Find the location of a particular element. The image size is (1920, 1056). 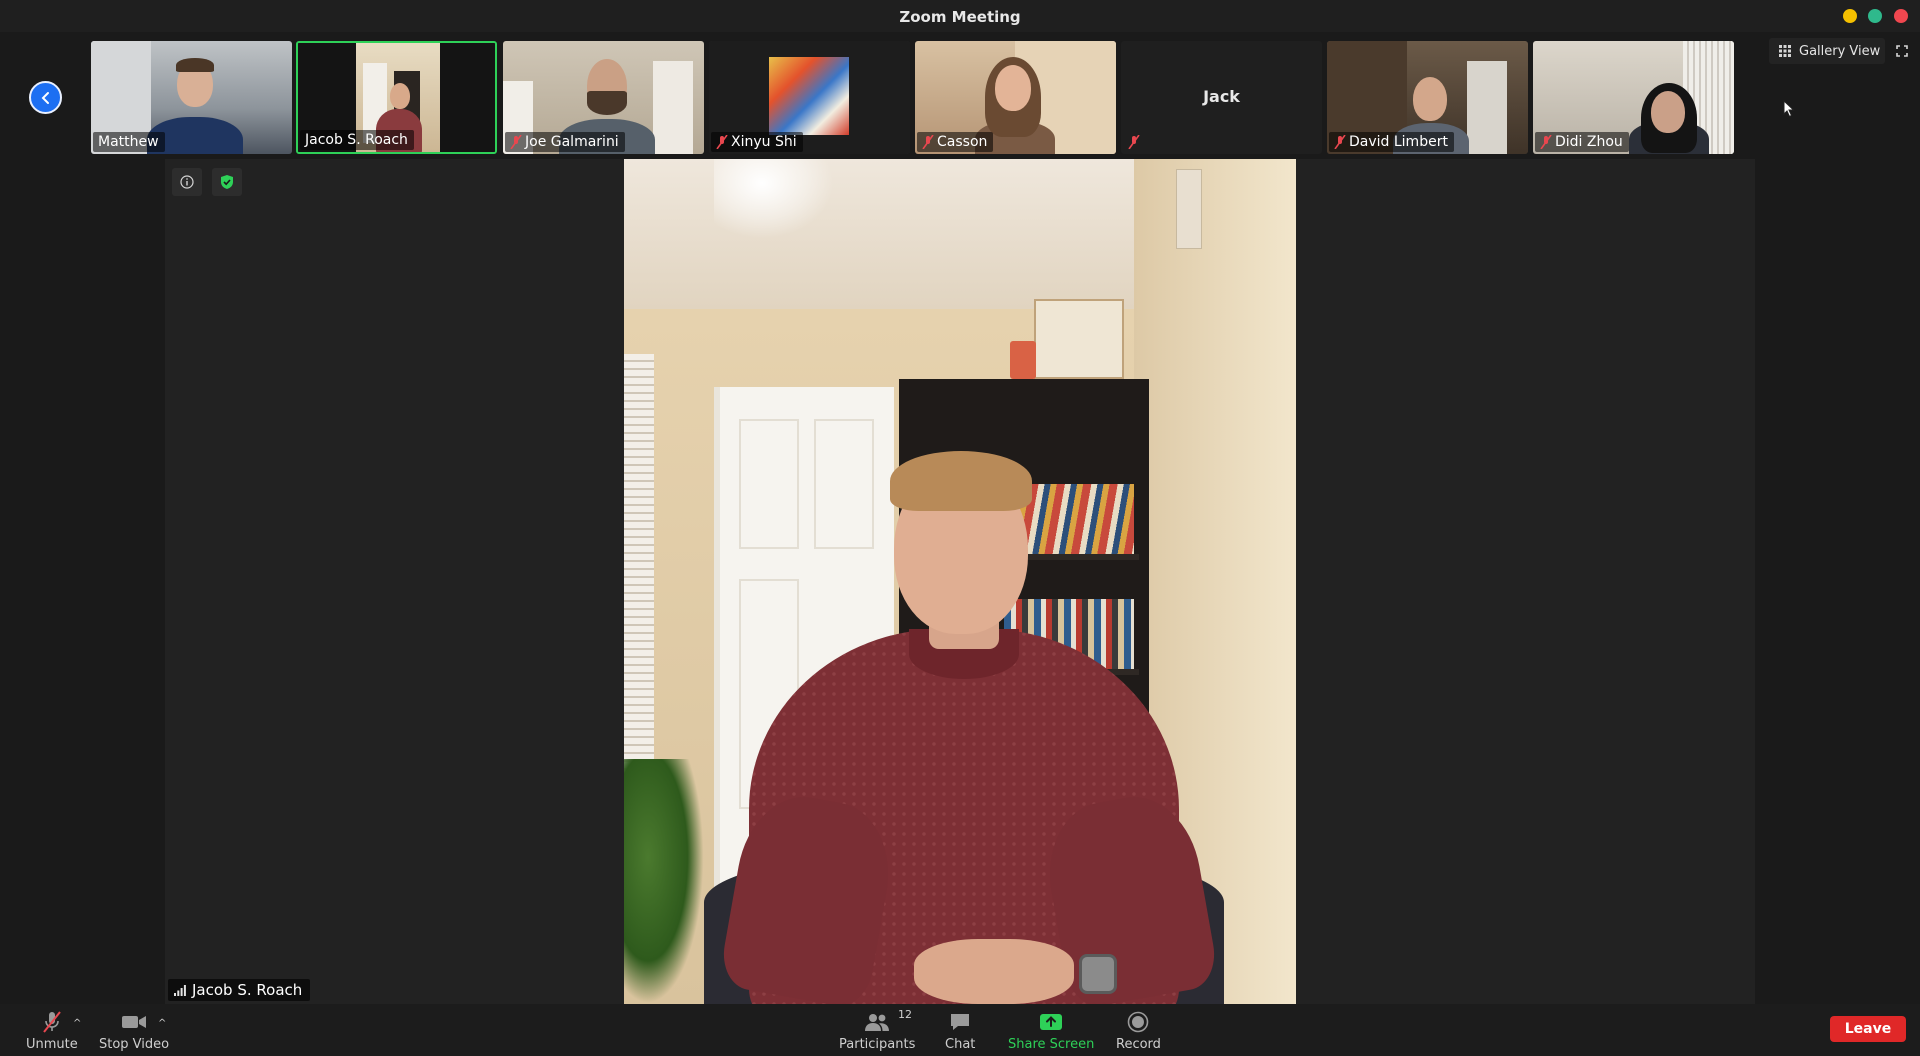

participant-name-tag: Didi Zhou is located at coordinates (1582, 142).